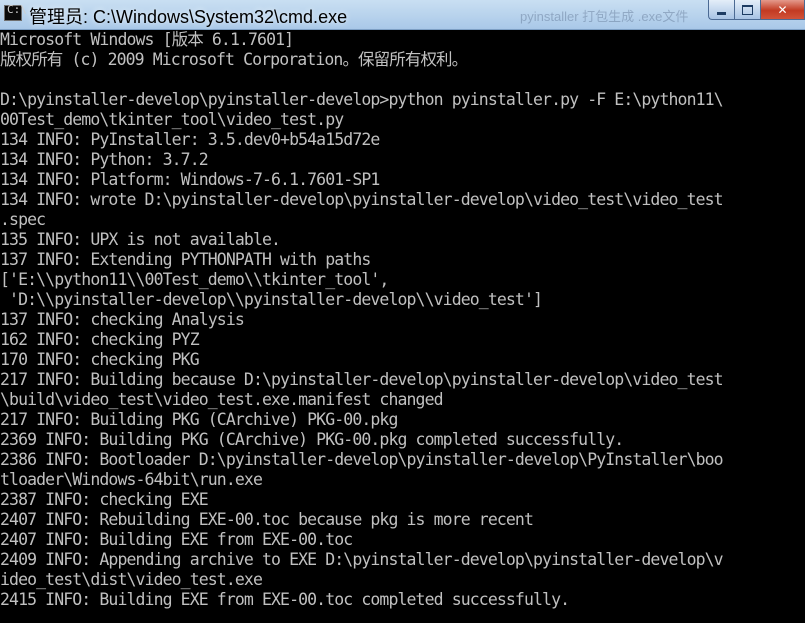 This screenshot has width=805, height=623. Describe the element at coordinates (122, 319) in the screenshot. I see `console-line: 137 INFO: checking Analysis` at that location.